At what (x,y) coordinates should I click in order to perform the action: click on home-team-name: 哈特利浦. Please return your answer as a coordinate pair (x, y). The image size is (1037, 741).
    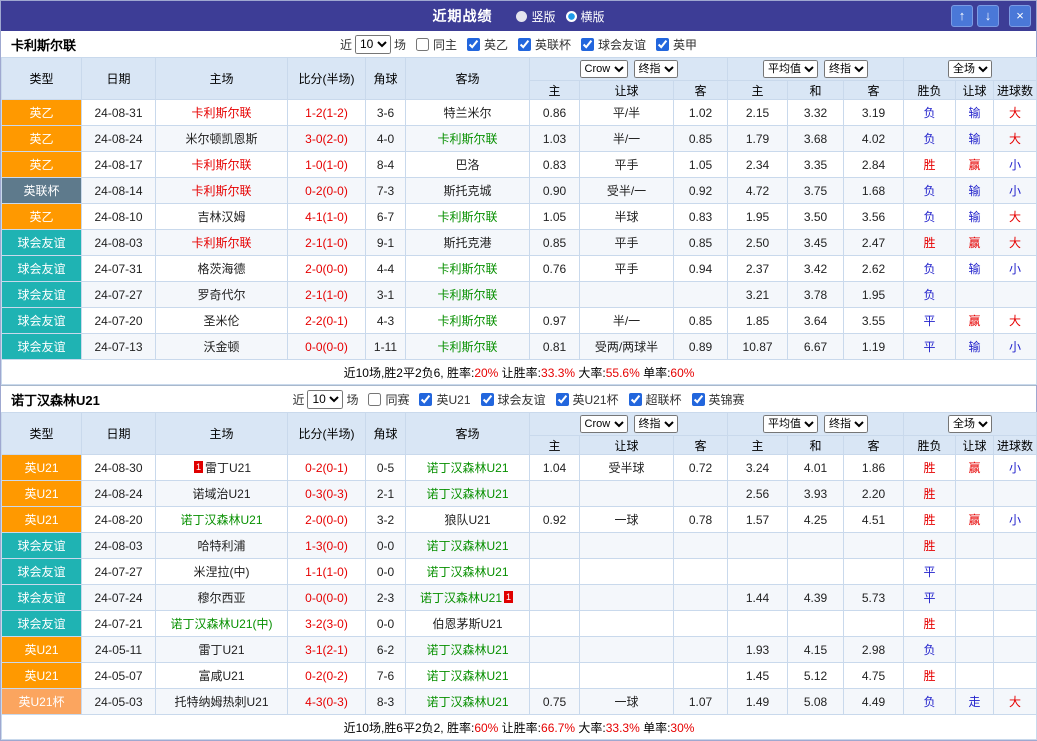
    Looking at the image, I should click on (221, 546).